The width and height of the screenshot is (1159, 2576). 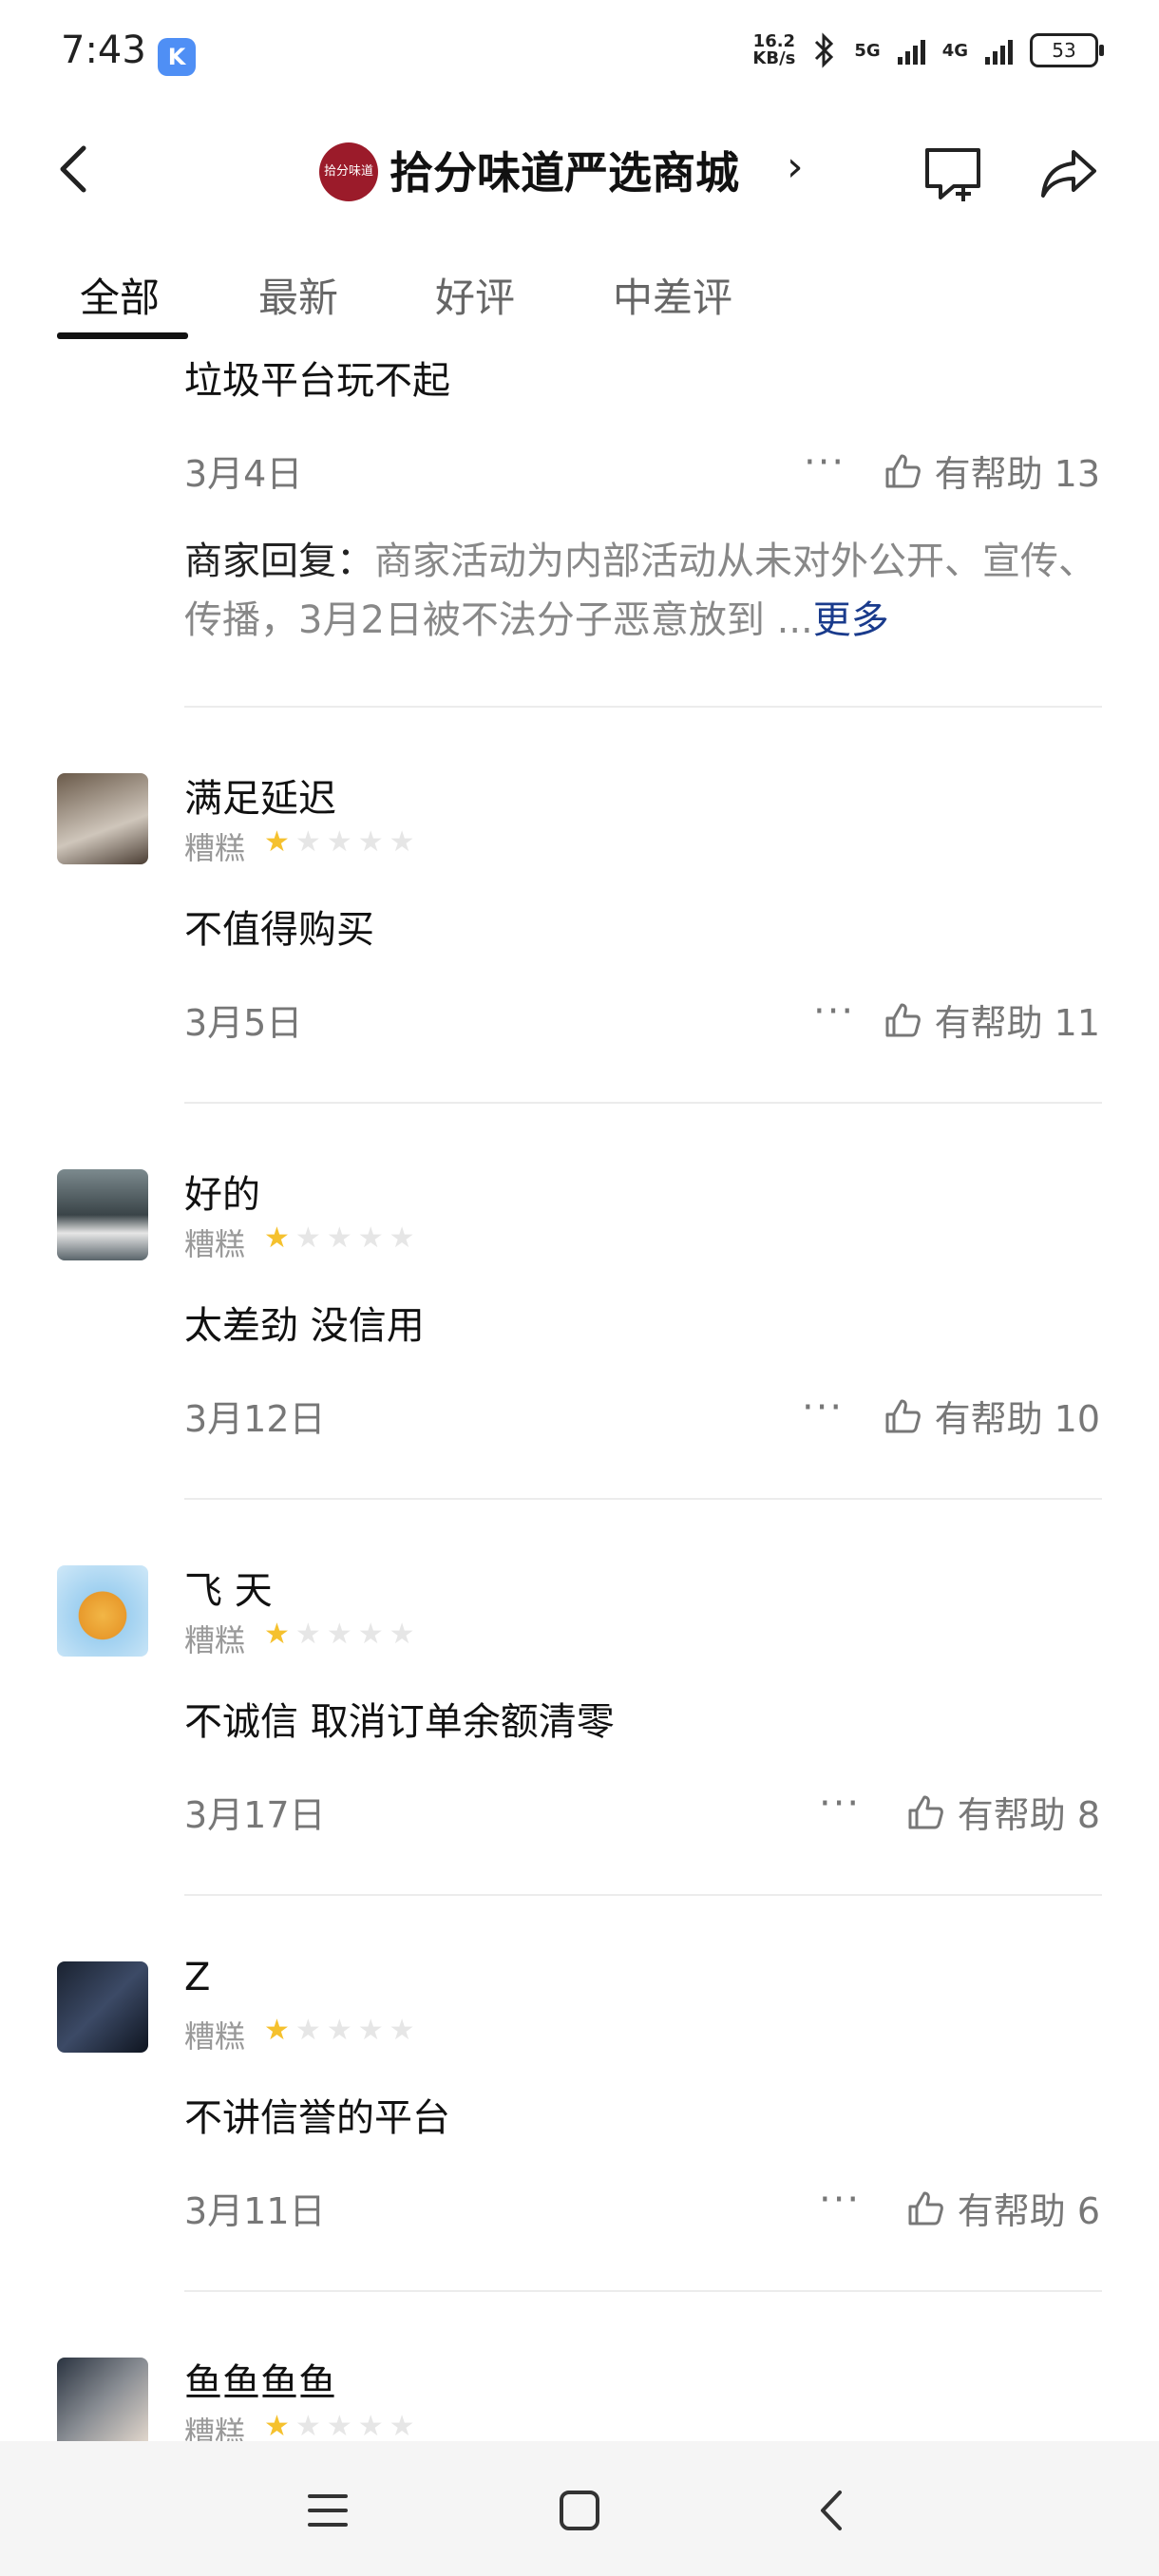 I want to click on review-date: 3月11日, so click(x=255, y=2211).